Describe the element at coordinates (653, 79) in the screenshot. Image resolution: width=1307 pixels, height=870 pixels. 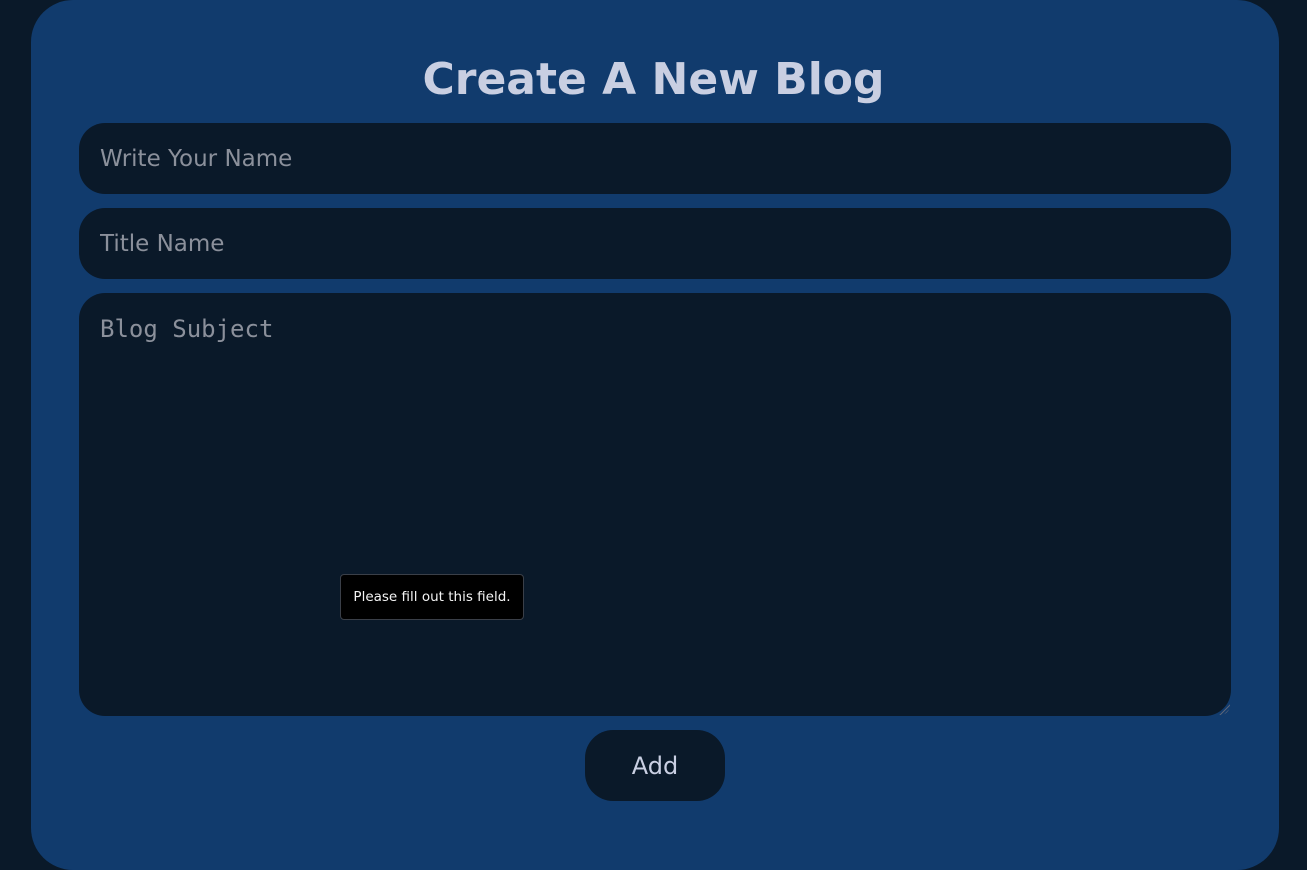
I see `page-title: Create A New Blog` at that location.